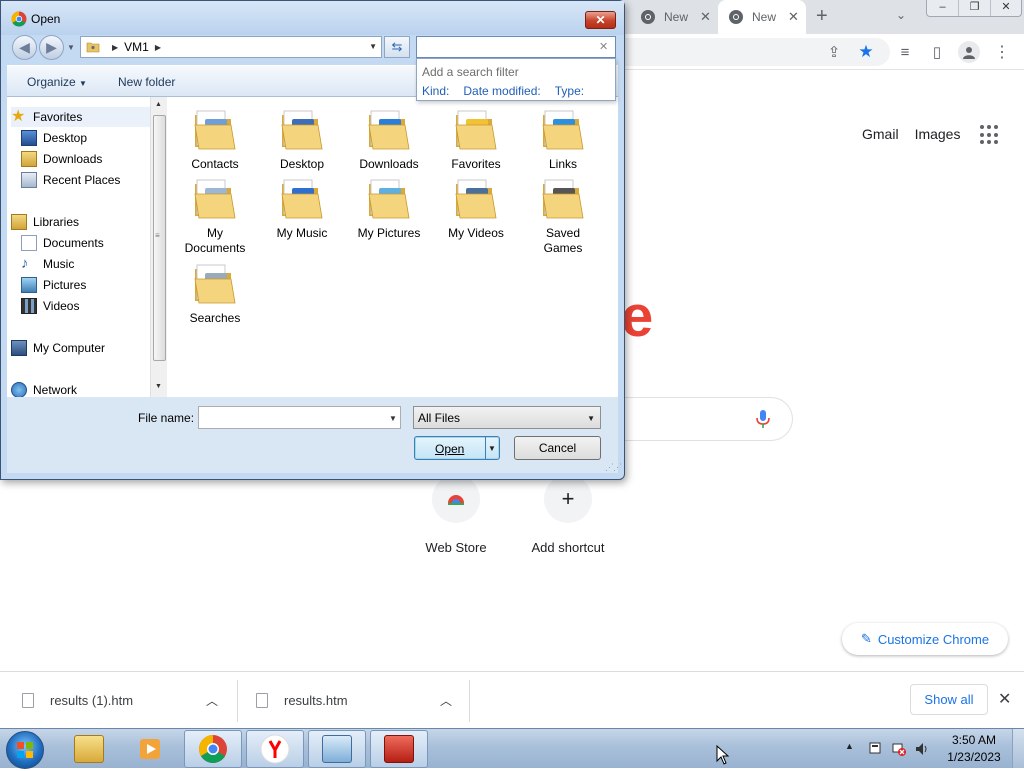  Describe the element at coordinates (93, 285) in the screenshot. I see `nav-pictures: Pictures` at that location.